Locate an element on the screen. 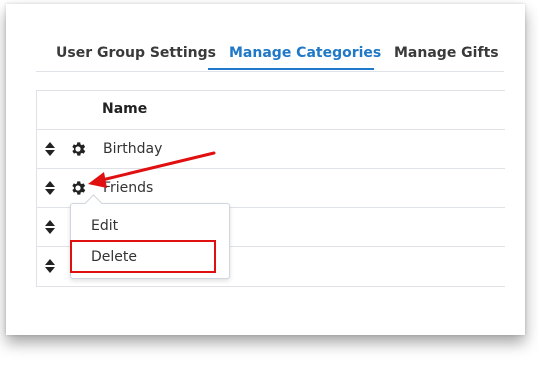  table-row: Birthday is located at coordinates (271, 149).